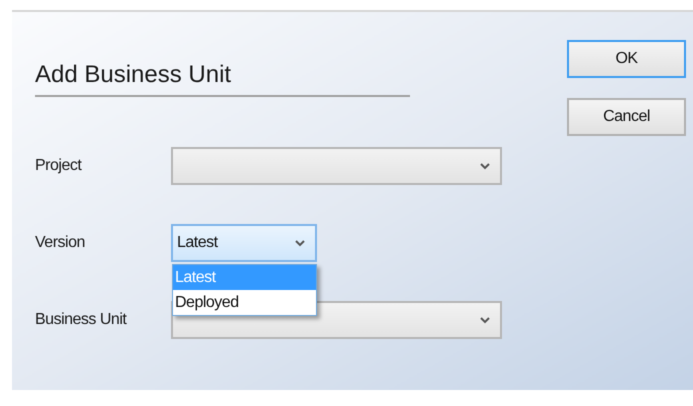 This screenshot has height=406, width=693. What do you see at coordinates (244, 243) in the screenshot?
I see `dropdown-field: Latest` at bounding box center [244, 243].